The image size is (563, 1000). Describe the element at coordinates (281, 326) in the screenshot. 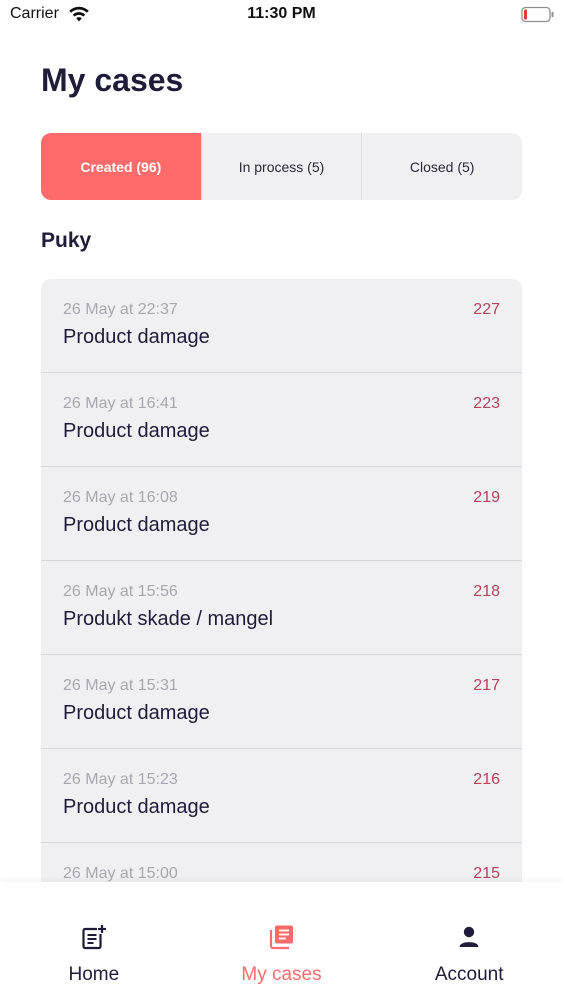

I see `case-row: 26 May at 22:37 227 Product damage` at that location.